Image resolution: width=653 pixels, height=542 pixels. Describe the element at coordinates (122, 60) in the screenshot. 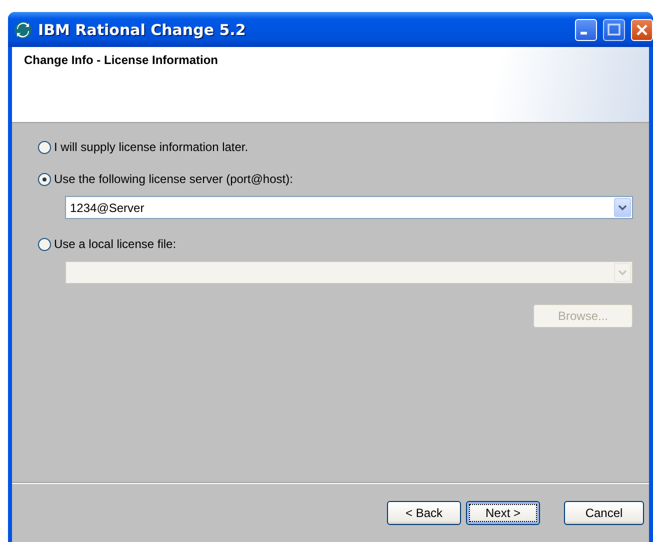

I see `page-heading: Change Info - License Information` at that location.